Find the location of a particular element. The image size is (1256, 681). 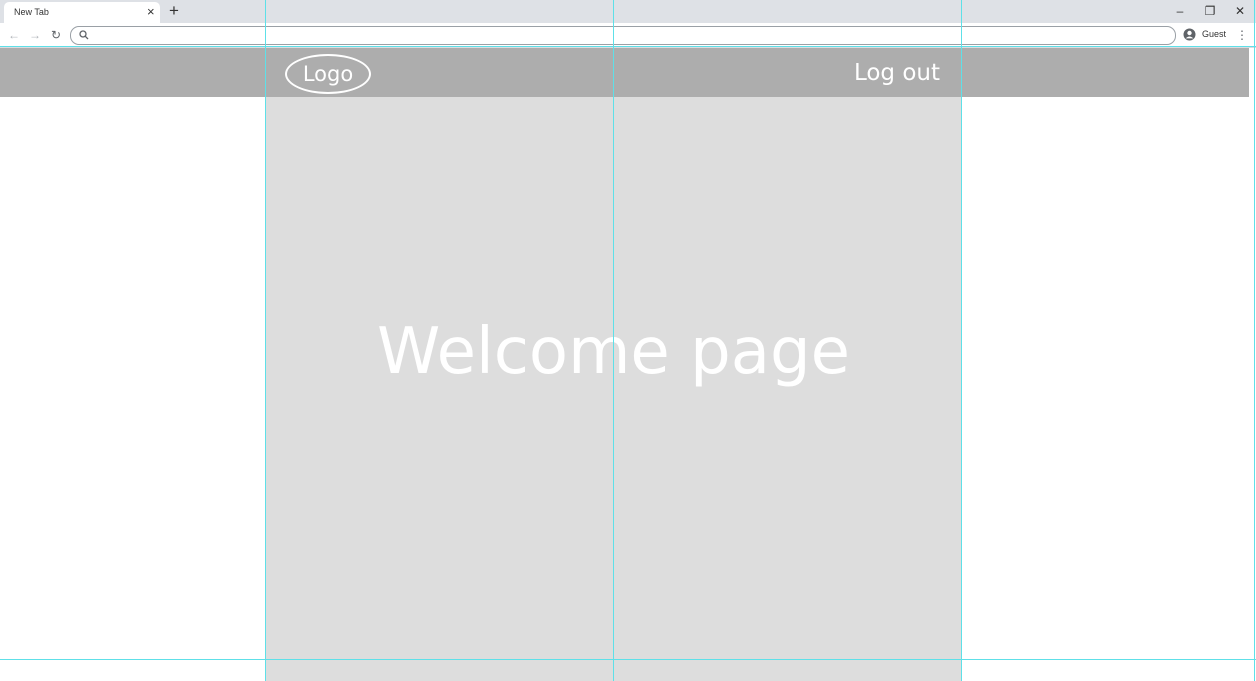

restore-button: ❐ is located at coordinates (1210, 11).